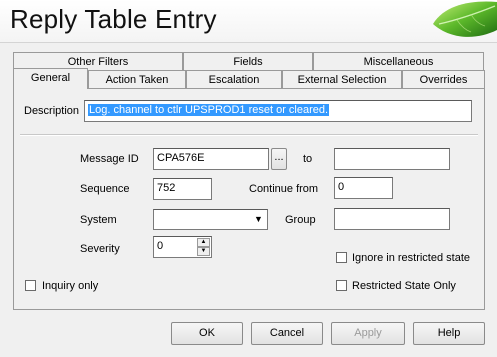 The image size is (497, 357). I want to click on tab-general: General, so click(50, 78).